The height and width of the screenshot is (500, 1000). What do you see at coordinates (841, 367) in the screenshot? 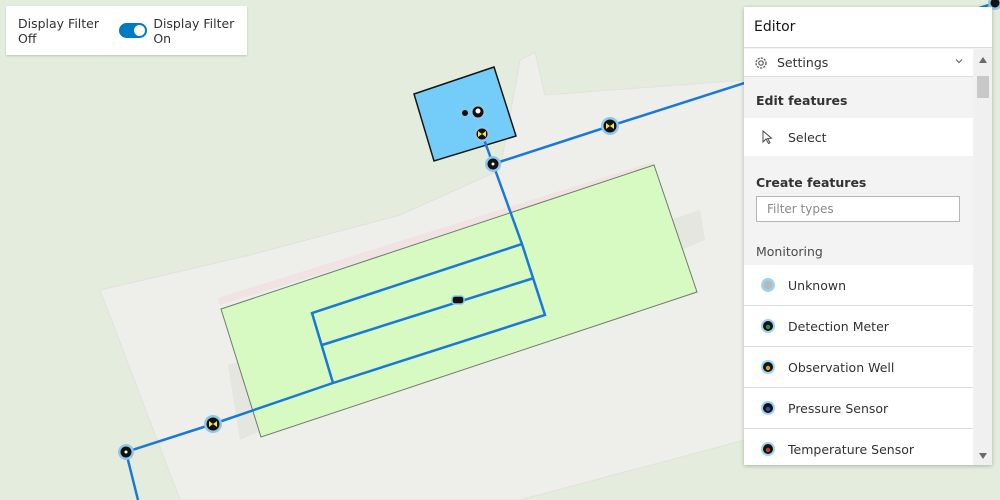
I see `feature-type-label: Observation Well` at bounding box center [841, 367].